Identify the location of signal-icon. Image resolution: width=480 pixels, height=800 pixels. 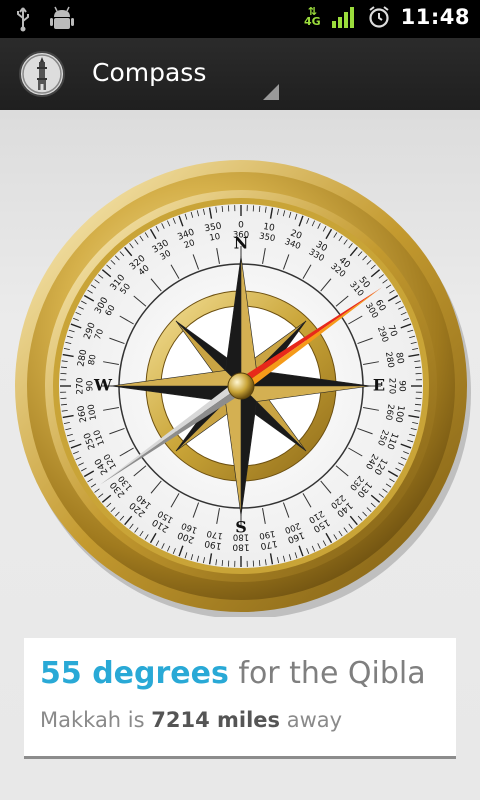
(342, 17).